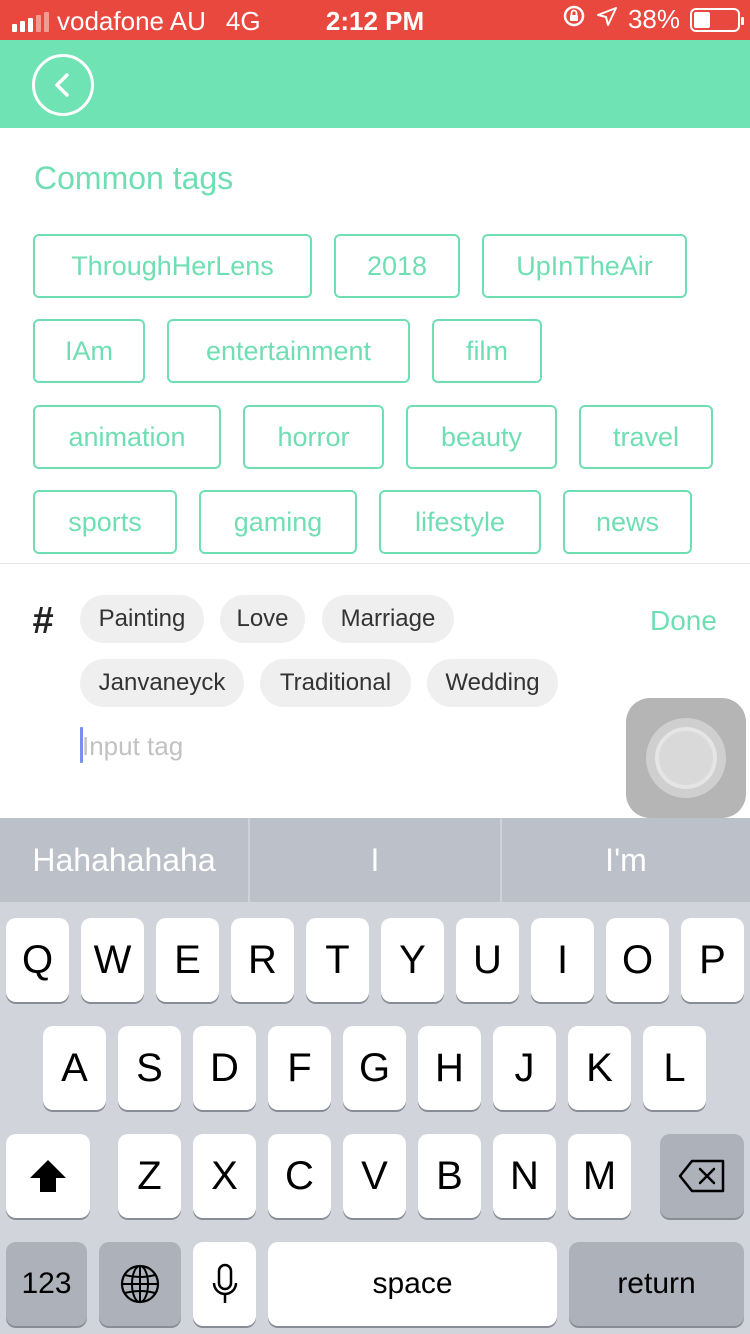 Image resolution: width=750 pixels, height=1334 pixels. I want to click on back-button, so click(63, 85).